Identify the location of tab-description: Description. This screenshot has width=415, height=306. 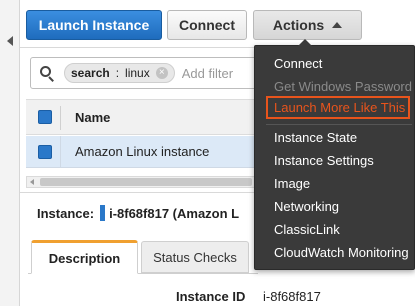
(84, 257).